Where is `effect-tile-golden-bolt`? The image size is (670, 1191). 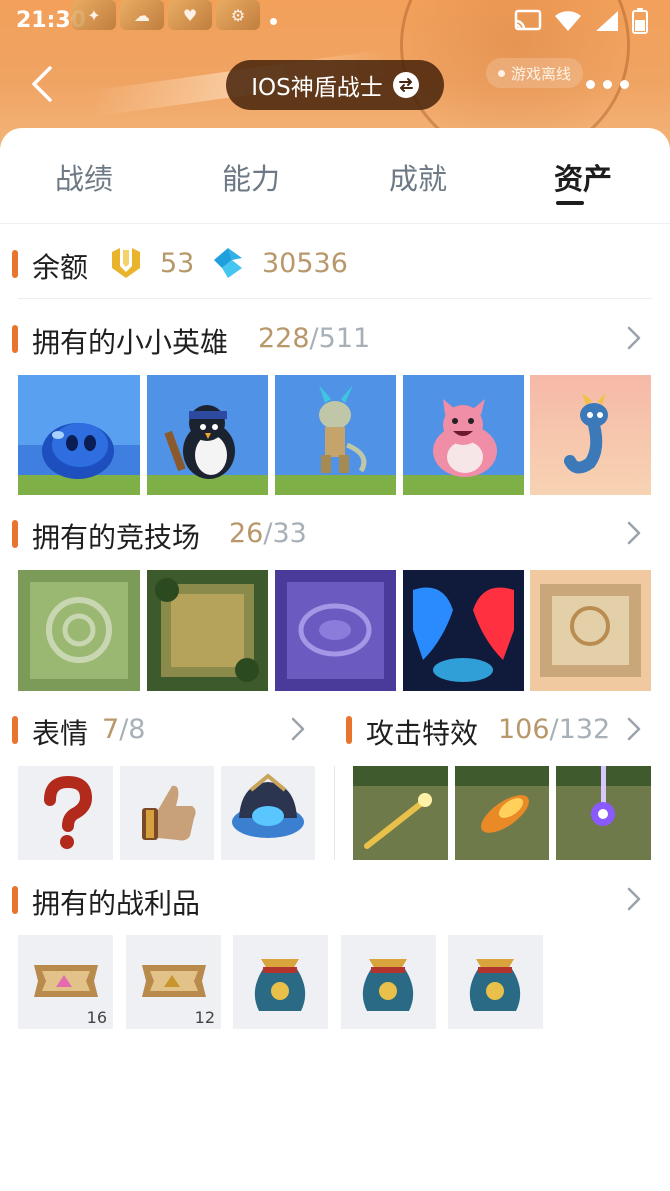
effect-tile-golden-bolt is located at coordinates (400, 813).